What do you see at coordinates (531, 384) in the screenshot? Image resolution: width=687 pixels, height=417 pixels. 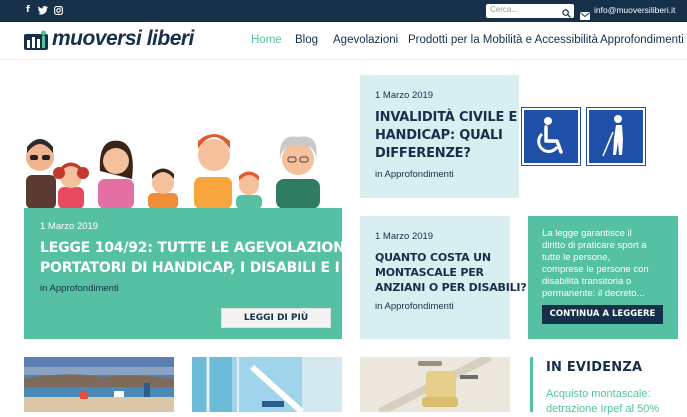 I see `evidenza-accent-bar` at bounding box center [531, 384].